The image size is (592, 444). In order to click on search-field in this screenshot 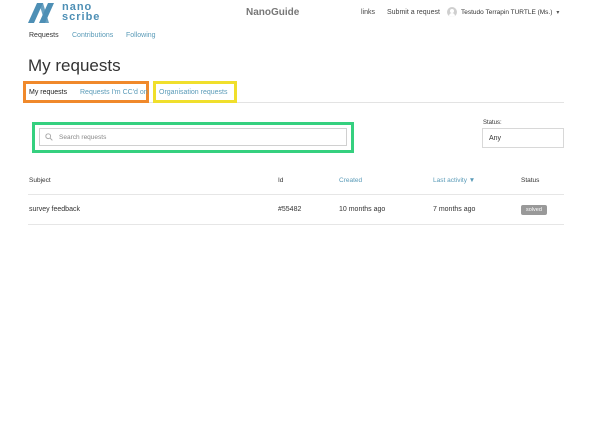, I will do `click(193, 137)`.